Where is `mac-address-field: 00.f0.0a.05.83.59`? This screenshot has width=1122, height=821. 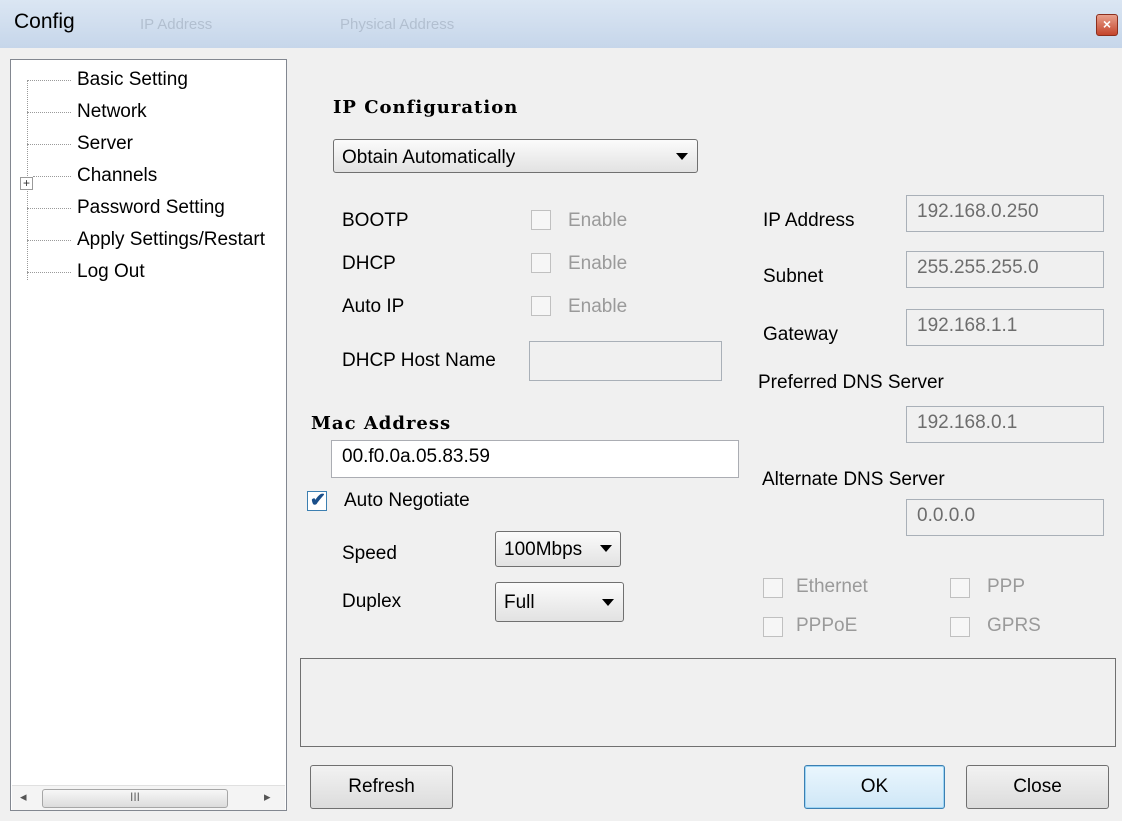
mac-address-field: 00.f0.0a.05.83.59 is located at coordinates (535, 459).